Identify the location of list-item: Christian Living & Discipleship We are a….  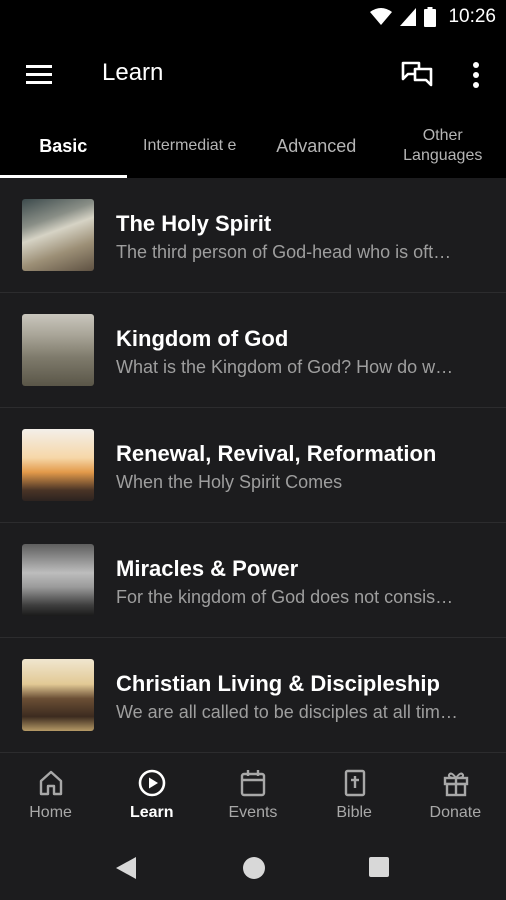
(253, 695).